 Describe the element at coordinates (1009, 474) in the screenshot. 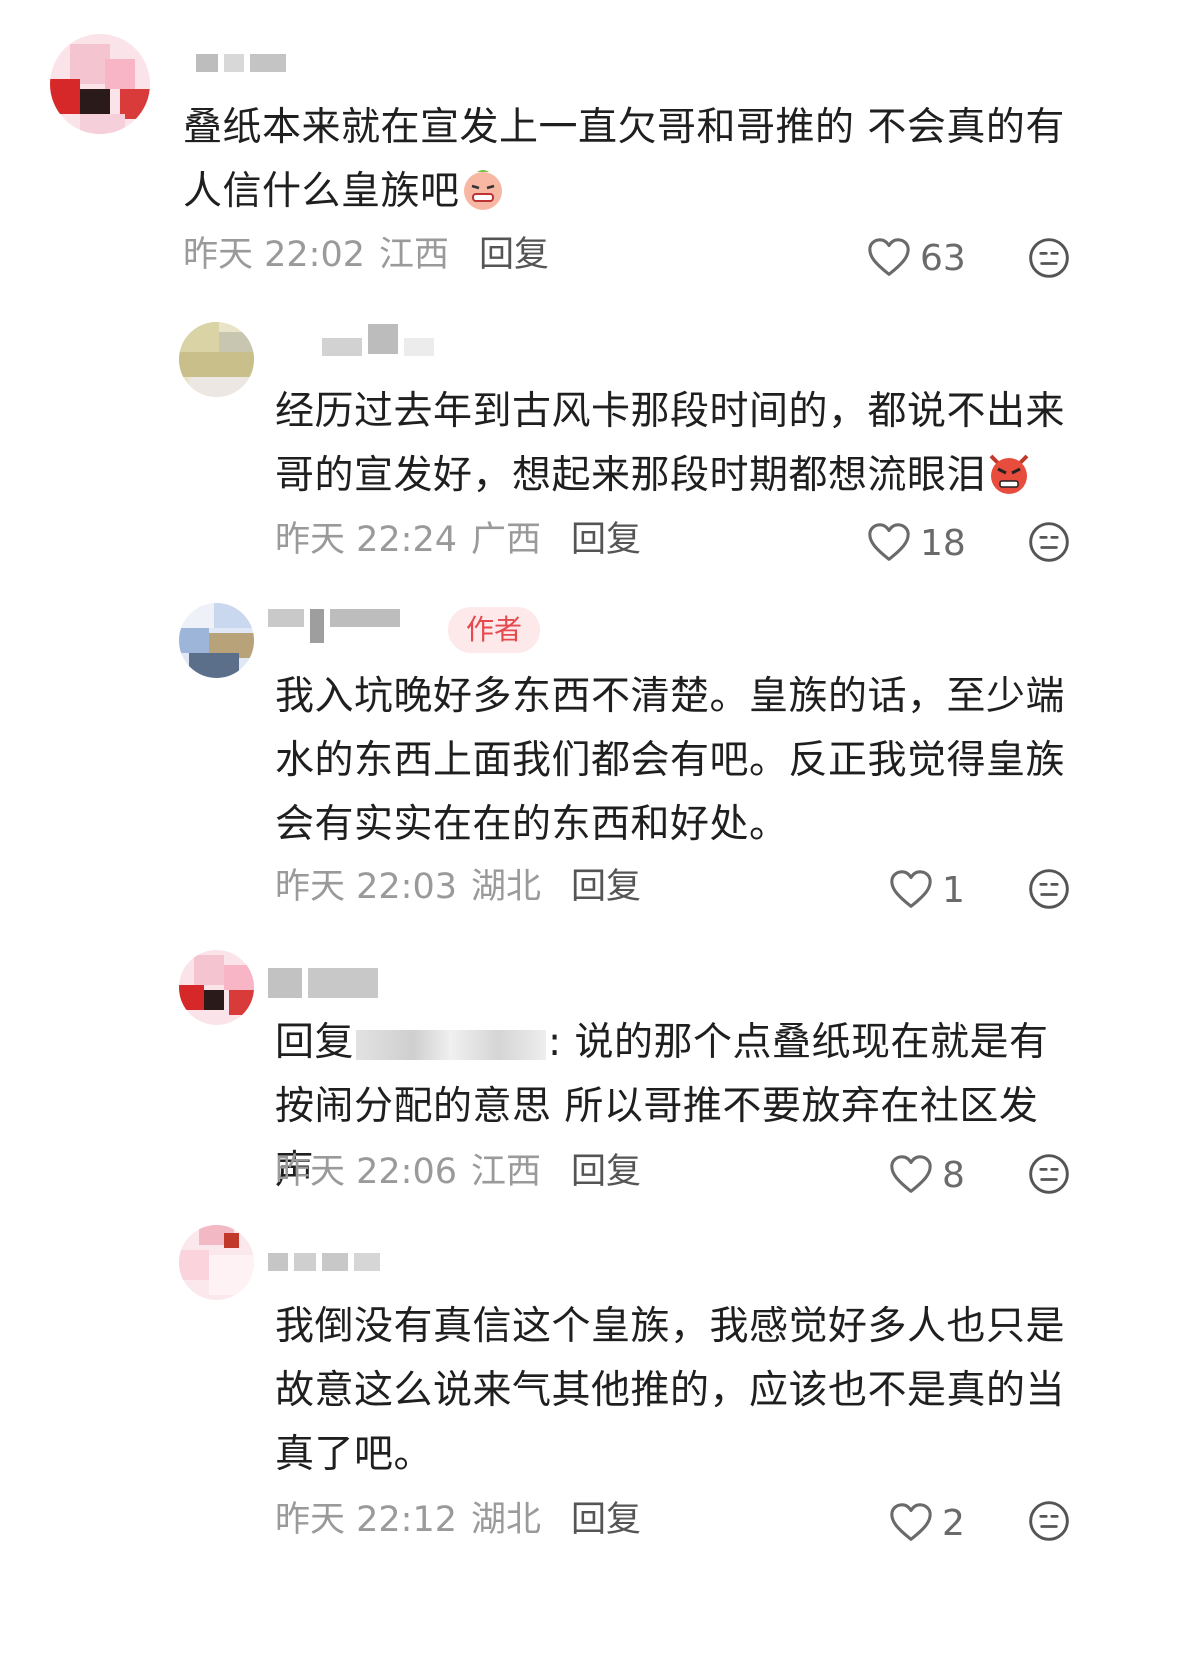

I see `angry-devil-emoji-icon` at that location.